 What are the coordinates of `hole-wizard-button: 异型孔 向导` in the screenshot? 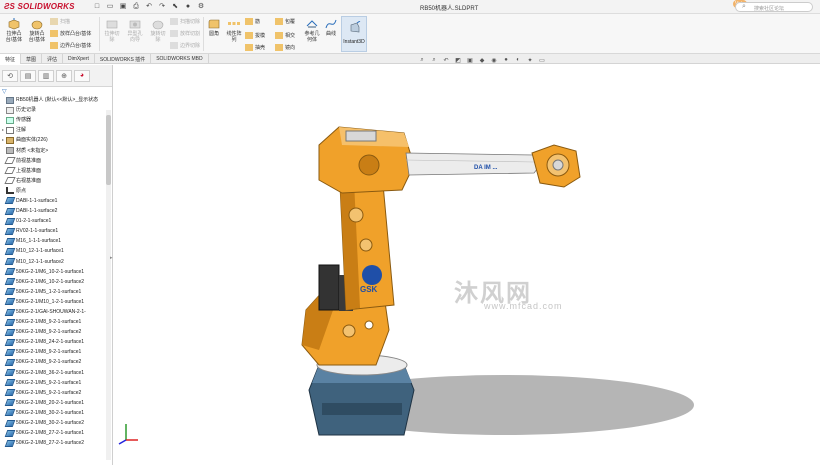 It's located at (135, 30).